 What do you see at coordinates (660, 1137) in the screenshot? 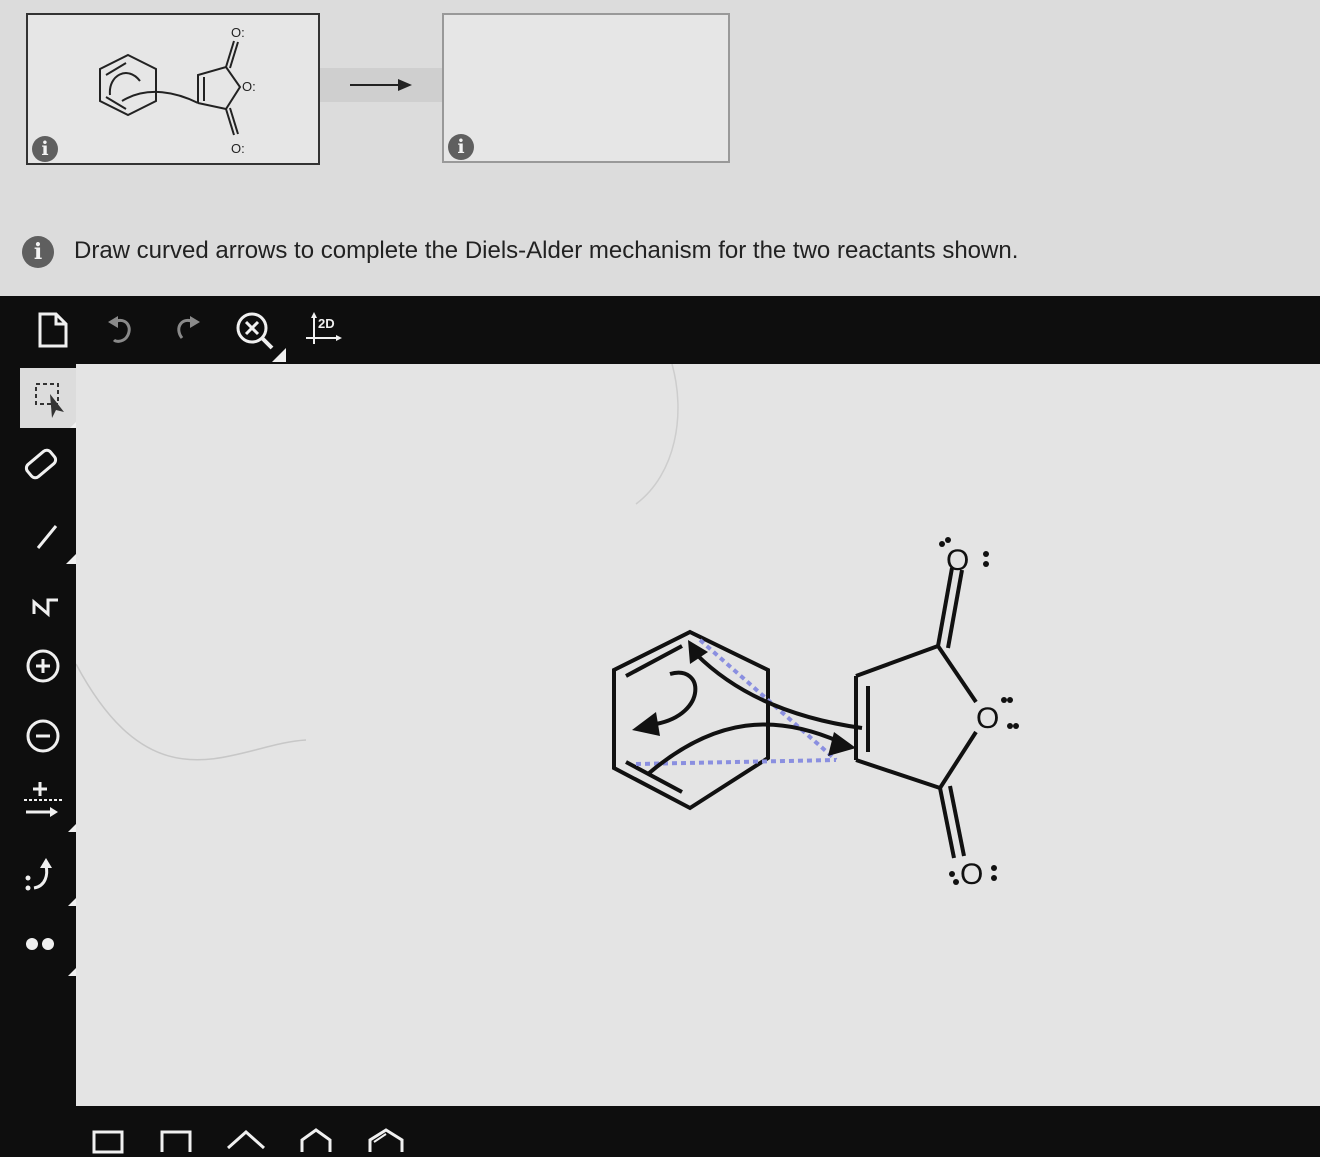
I see `bottom-toolbar` at bounding box center [660, 1137].